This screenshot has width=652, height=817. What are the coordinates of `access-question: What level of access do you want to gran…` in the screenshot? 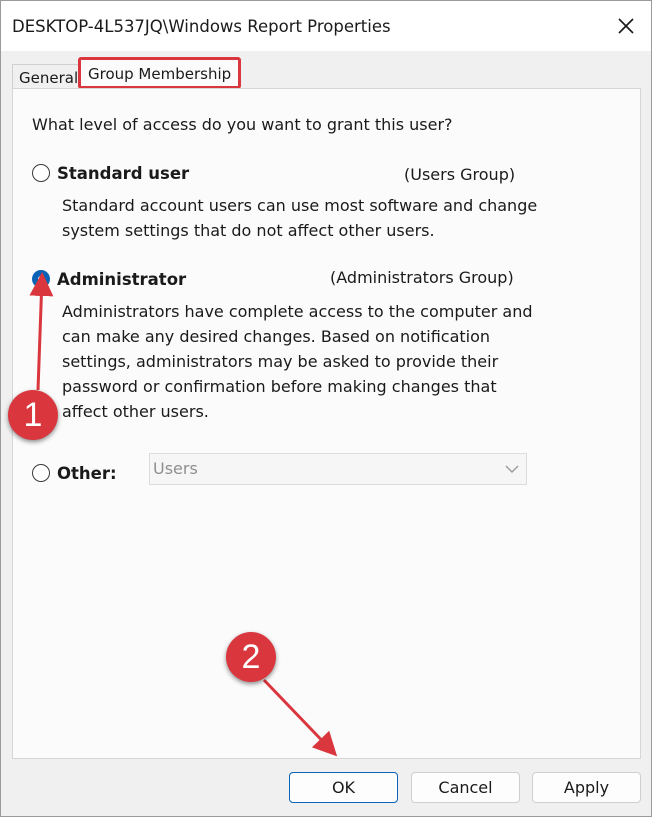 It's located at (242, 124).